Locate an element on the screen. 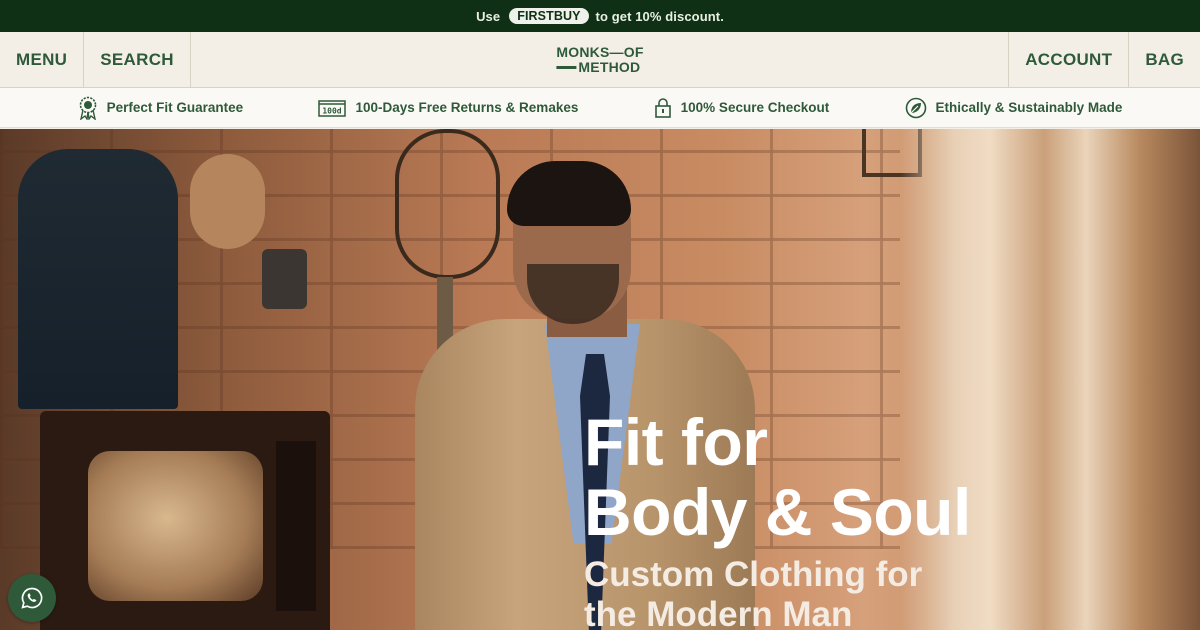 This screenshot has width=1200, height=630. usp-label-returns: 100-Days Free Returns & Remakes is located at coordinates (467, 107).